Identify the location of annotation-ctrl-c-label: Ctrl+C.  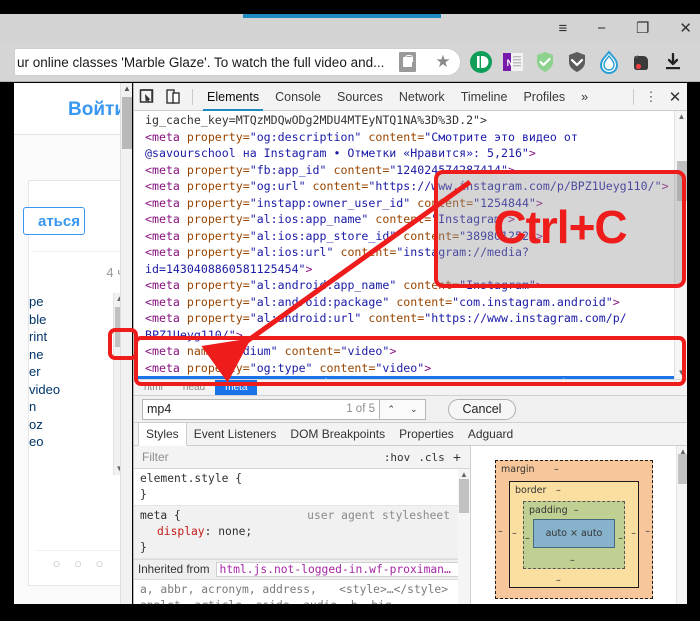
(560, 227).